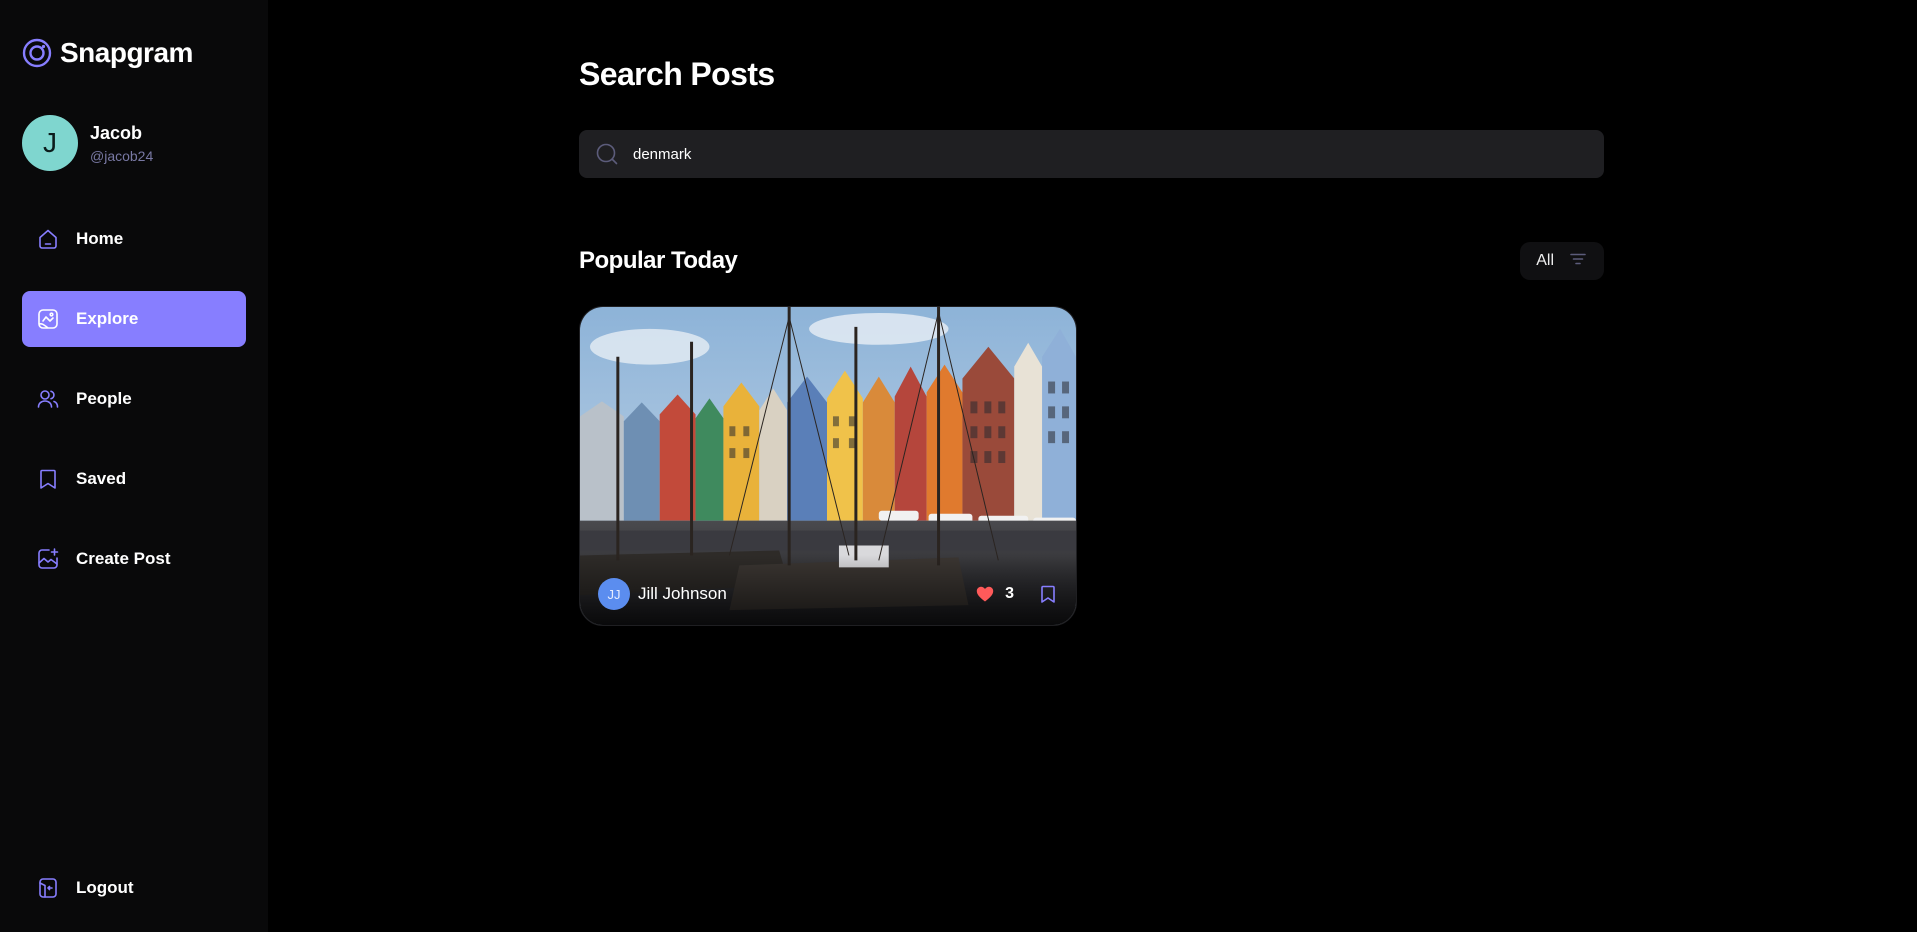  I want to click on creator-avatar: JJ, so click(614, 594).